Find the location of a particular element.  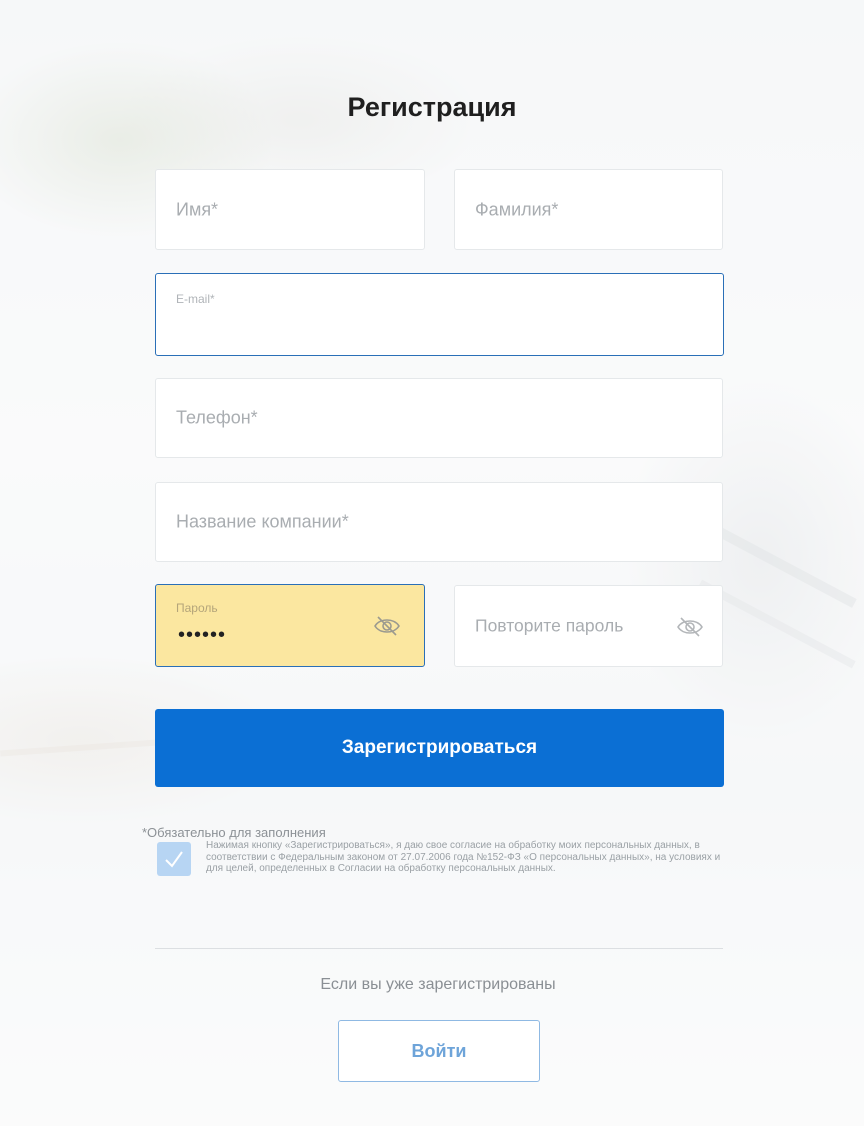

register-button: Зарегистрироваться is located at coordinates (439, 748).